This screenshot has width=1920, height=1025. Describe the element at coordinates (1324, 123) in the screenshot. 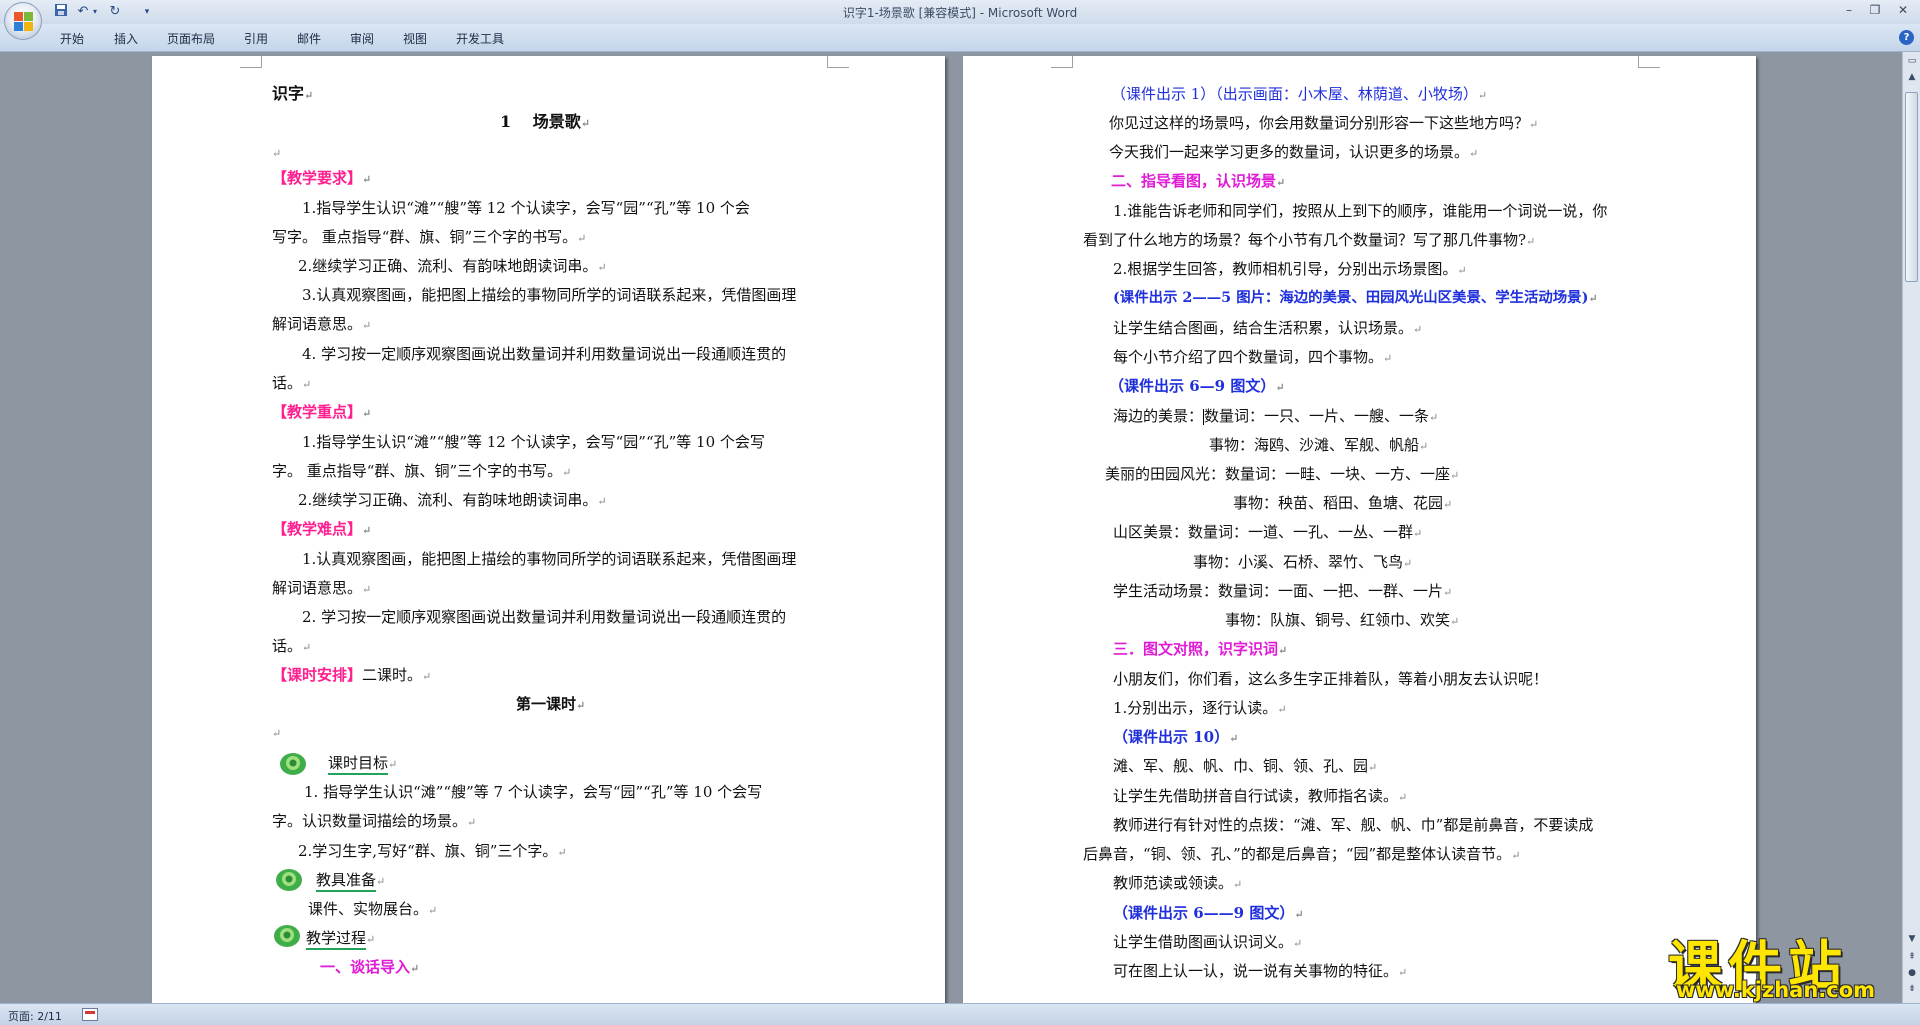

I see `doc-text: 你见过这样的场景吗，你会用数量词分别形容一下这些地方吗？↵` at that location.